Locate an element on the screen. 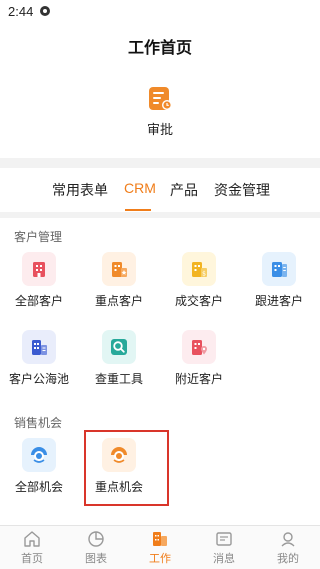 The image size is (320, 569). grid-item-nearby-customers: 附近客户 is located at coordinates (199, 358).